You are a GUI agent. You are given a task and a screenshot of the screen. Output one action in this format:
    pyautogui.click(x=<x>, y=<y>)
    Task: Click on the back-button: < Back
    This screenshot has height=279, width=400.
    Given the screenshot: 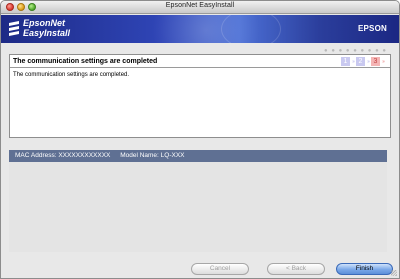 What is the action you would take?
    pyautogui.click(x=296, y=269)
    